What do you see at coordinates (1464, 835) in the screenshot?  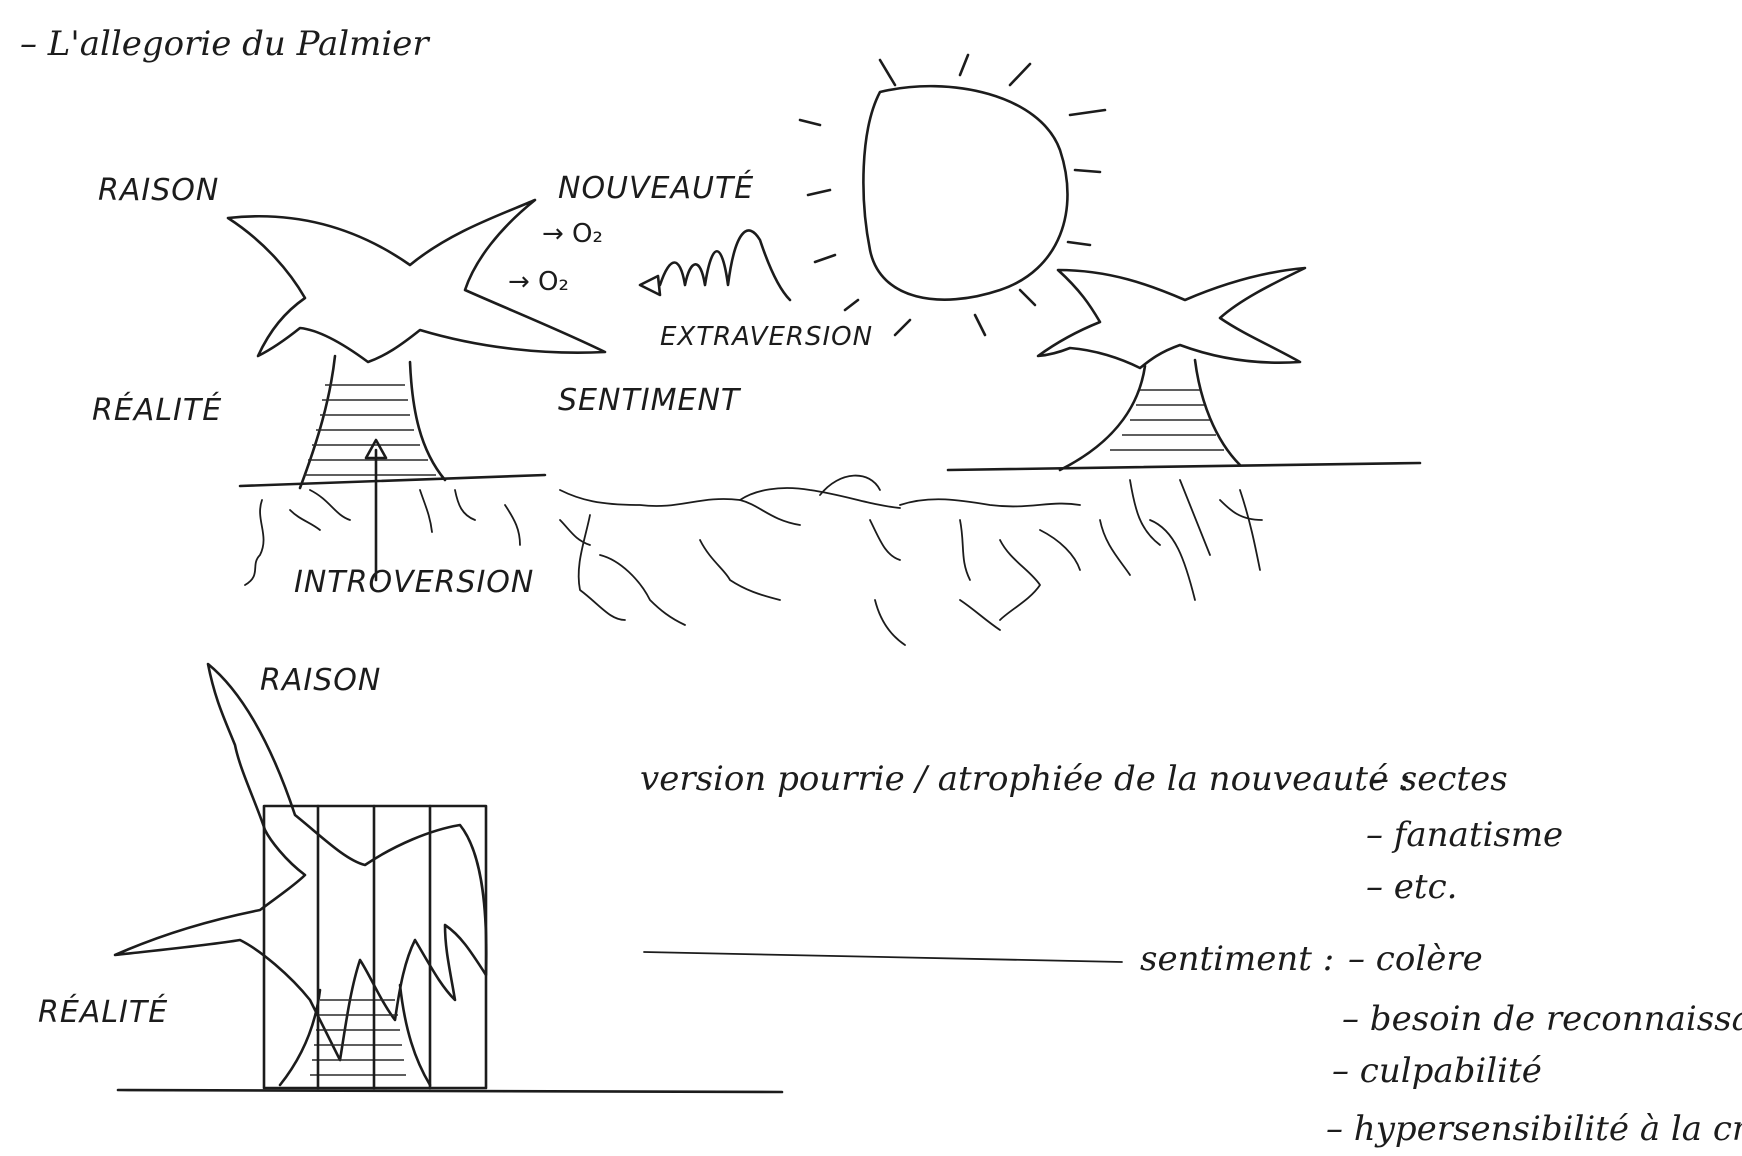 I see `note-nouveaute-item-2: – fanatisme` at bounding box center [1464, 835].